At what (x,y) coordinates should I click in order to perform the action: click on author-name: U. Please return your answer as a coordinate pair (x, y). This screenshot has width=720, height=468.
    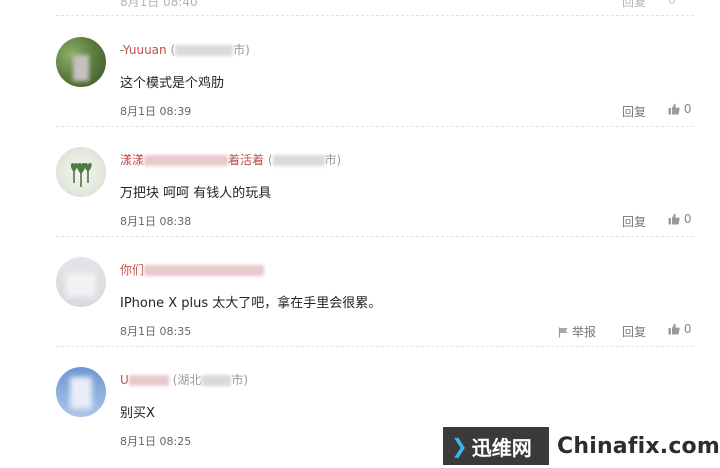
    Looking at the image, I should click on (146, 380).